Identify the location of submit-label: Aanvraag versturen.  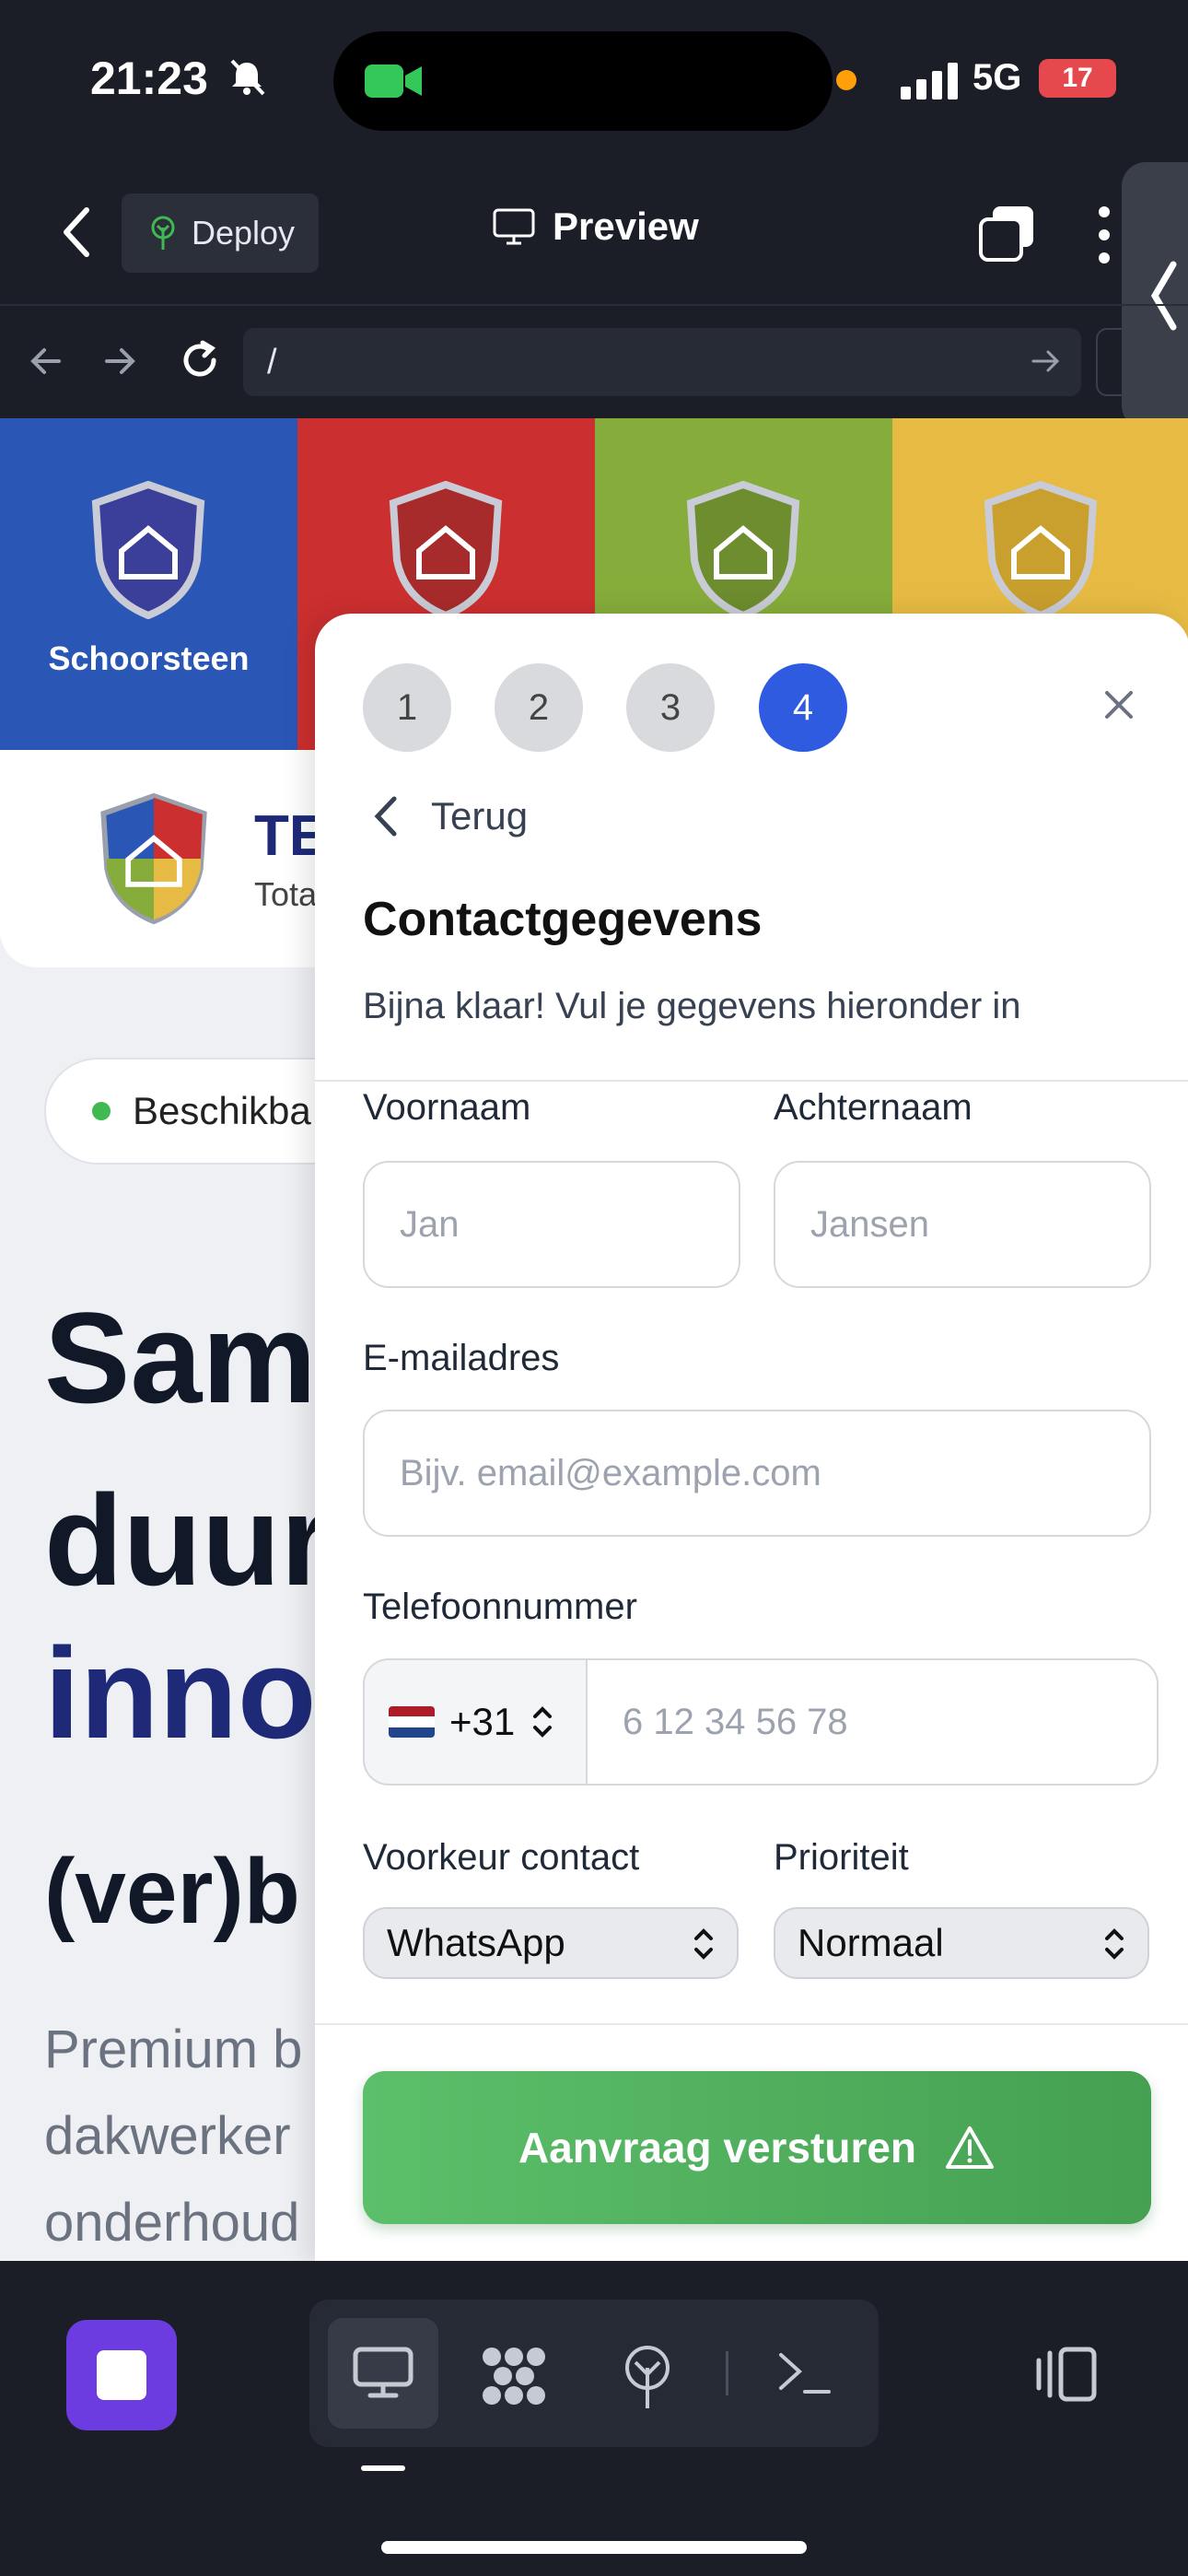
(717, 2148).